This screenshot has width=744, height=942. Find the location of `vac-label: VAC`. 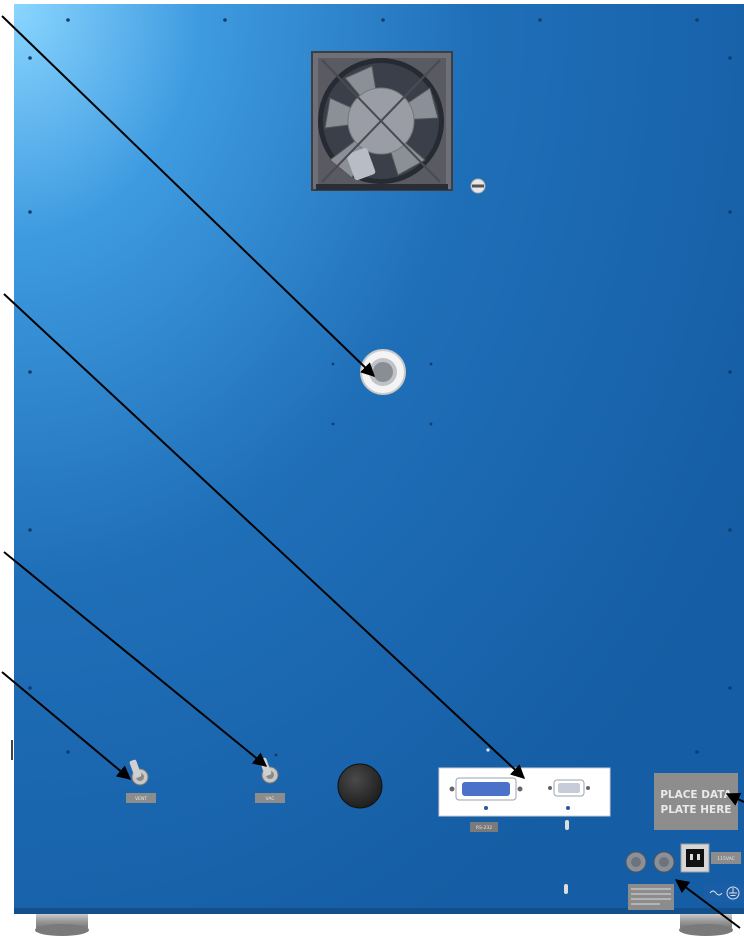

vac-label: VAC is located at coordinates (270, 799).